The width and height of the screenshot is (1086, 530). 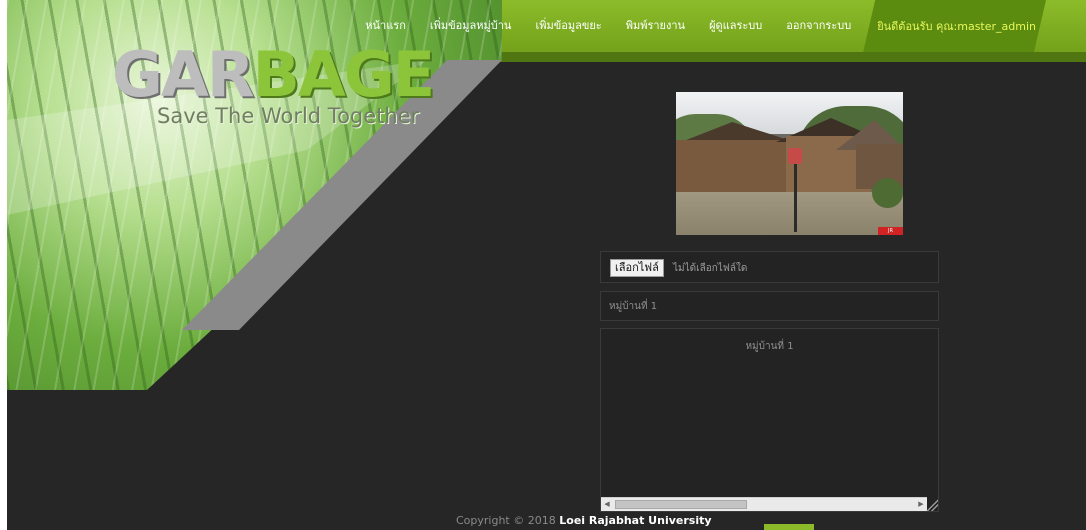 I want to click on file-status-text: ไม่ได้เลือกไฟล์ใด, so click(x=710, y=268).